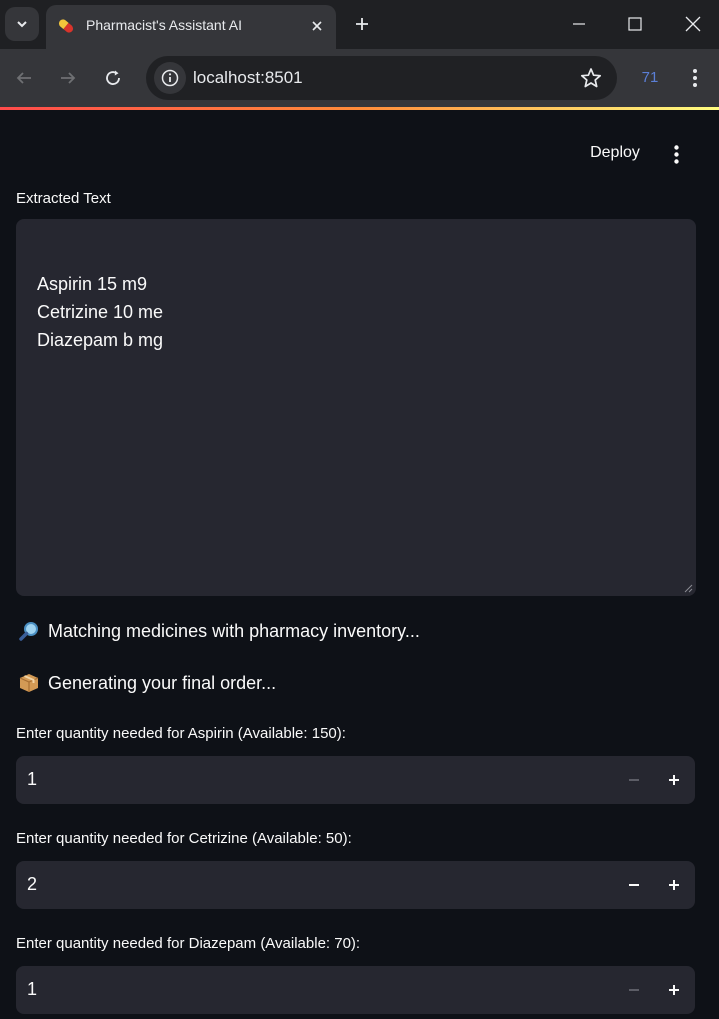 Image resolution: width=719 pixels, height=1019 pixels. What do you see at coordinates (688, 588) in the screenshot?
I see `resize-handle-icon` at bounding box center [688, 588].